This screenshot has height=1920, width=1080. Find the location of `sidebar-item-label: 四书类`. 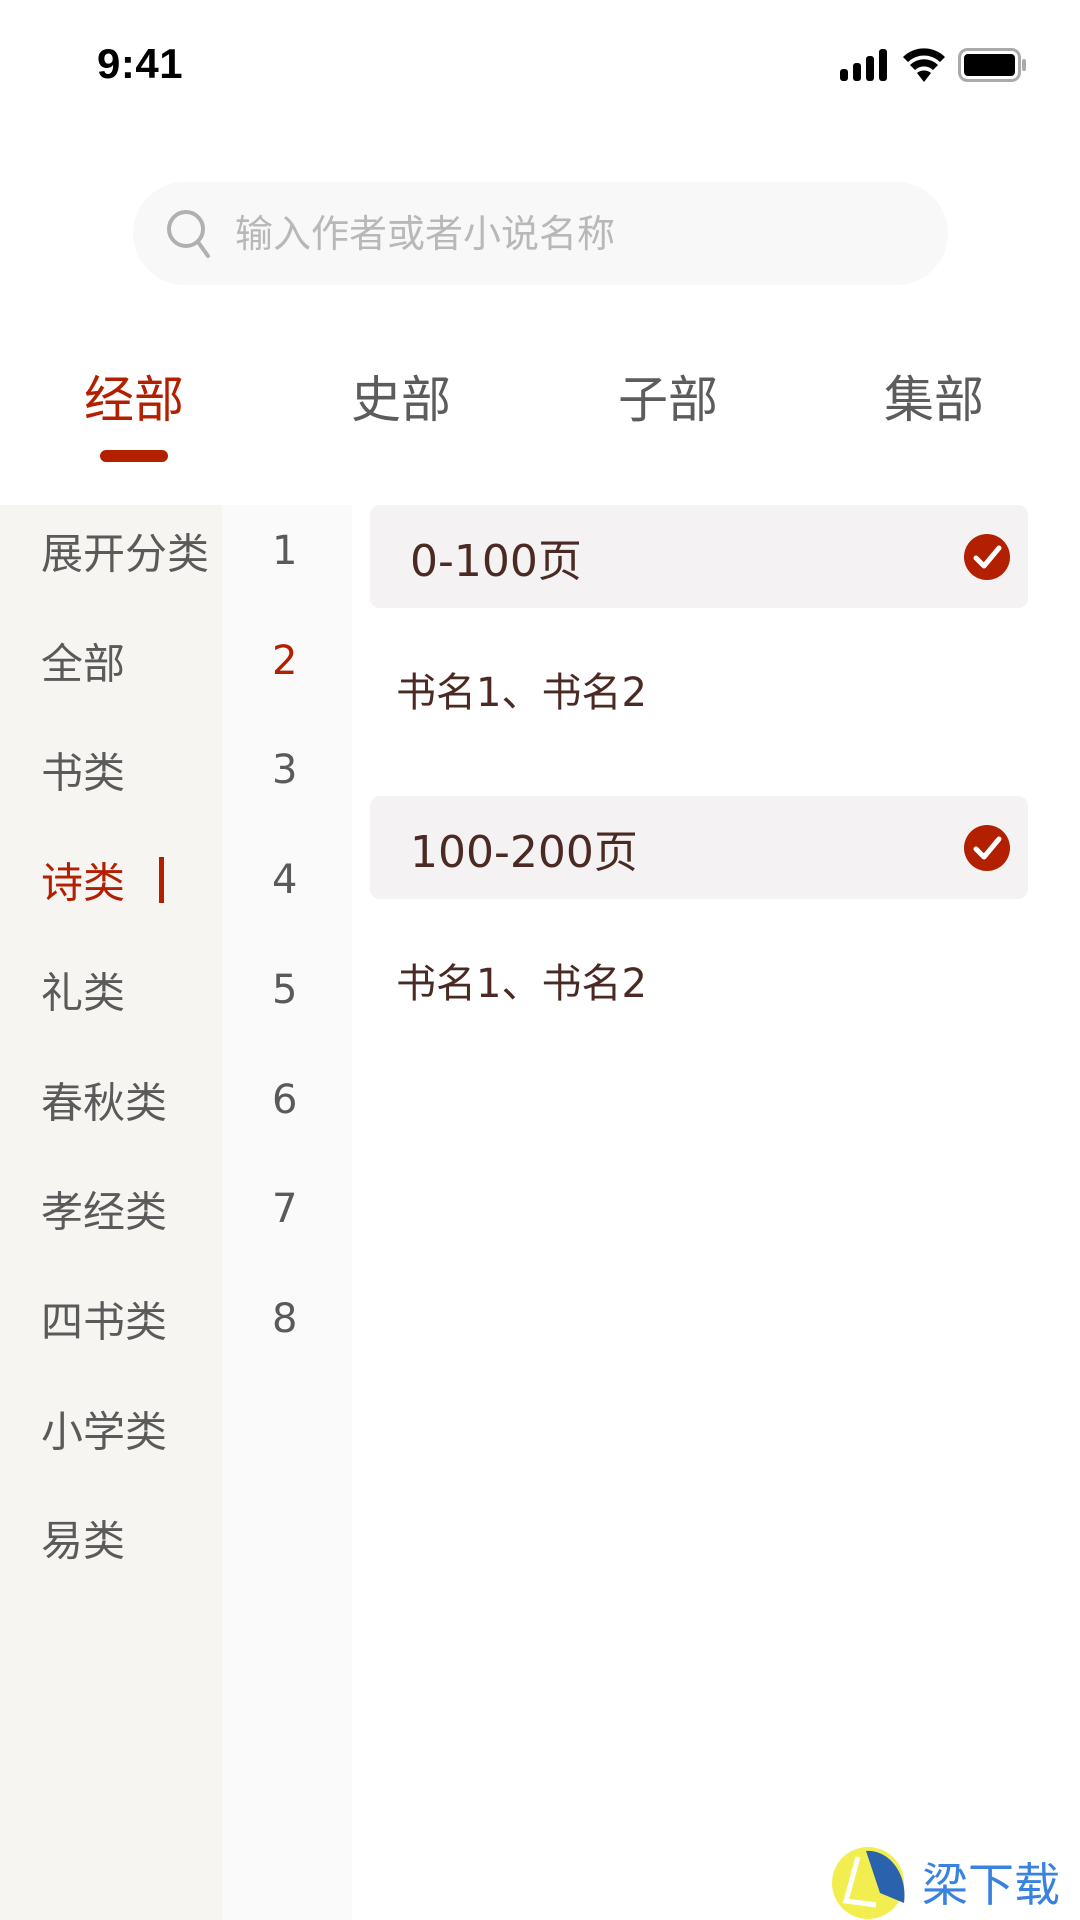

sidebar-item-label: 四书类 is located at coordinates (104, 1322).